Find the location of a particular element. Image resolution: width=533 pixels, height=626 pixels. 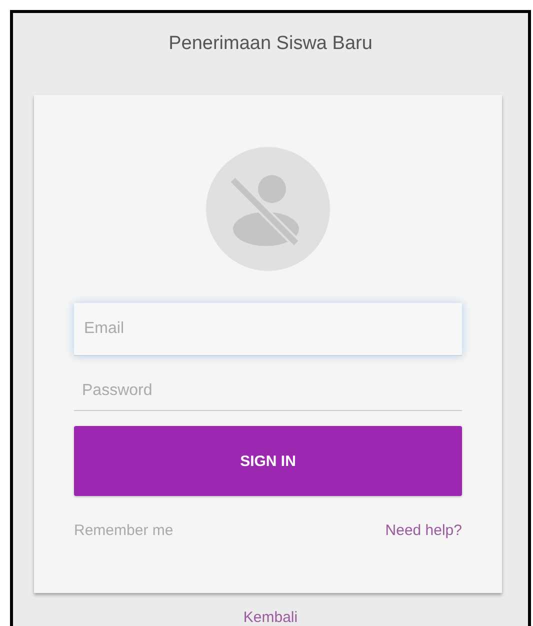

remember-me-label: Remember me is located at coordinates (124, 530).